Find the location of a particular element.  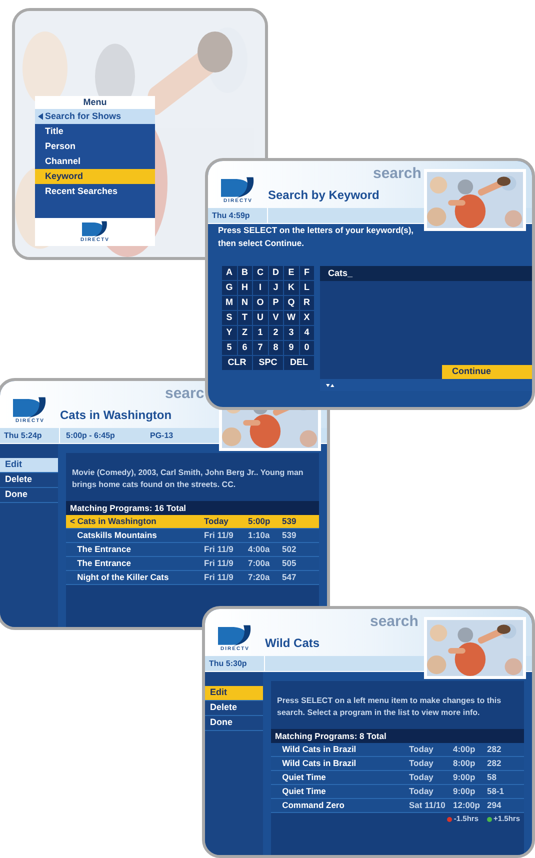

menu-item: Person is located at coordinates (95, 146).